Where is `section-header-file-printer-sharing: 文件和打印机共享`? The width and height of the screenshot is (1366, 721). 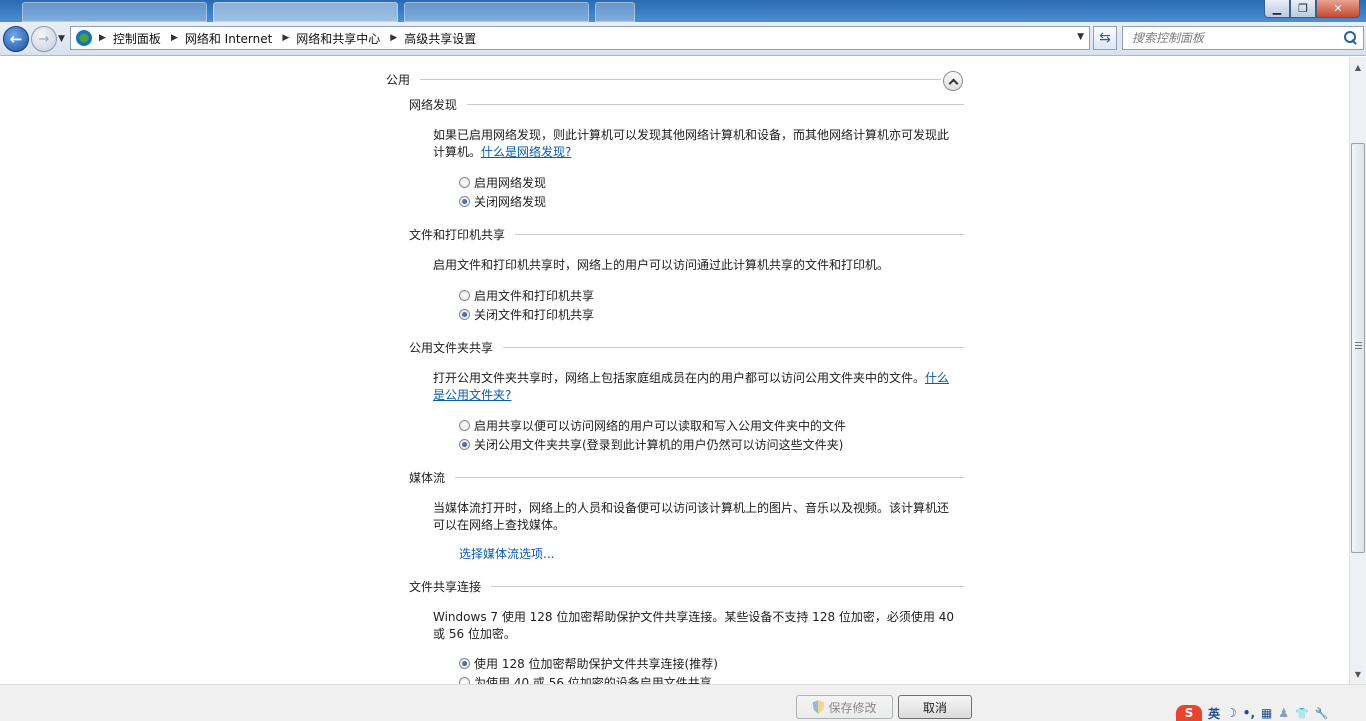
section-header-file-printer-sharing: 文件和打印机共享 is located at coordinates (686, 234).